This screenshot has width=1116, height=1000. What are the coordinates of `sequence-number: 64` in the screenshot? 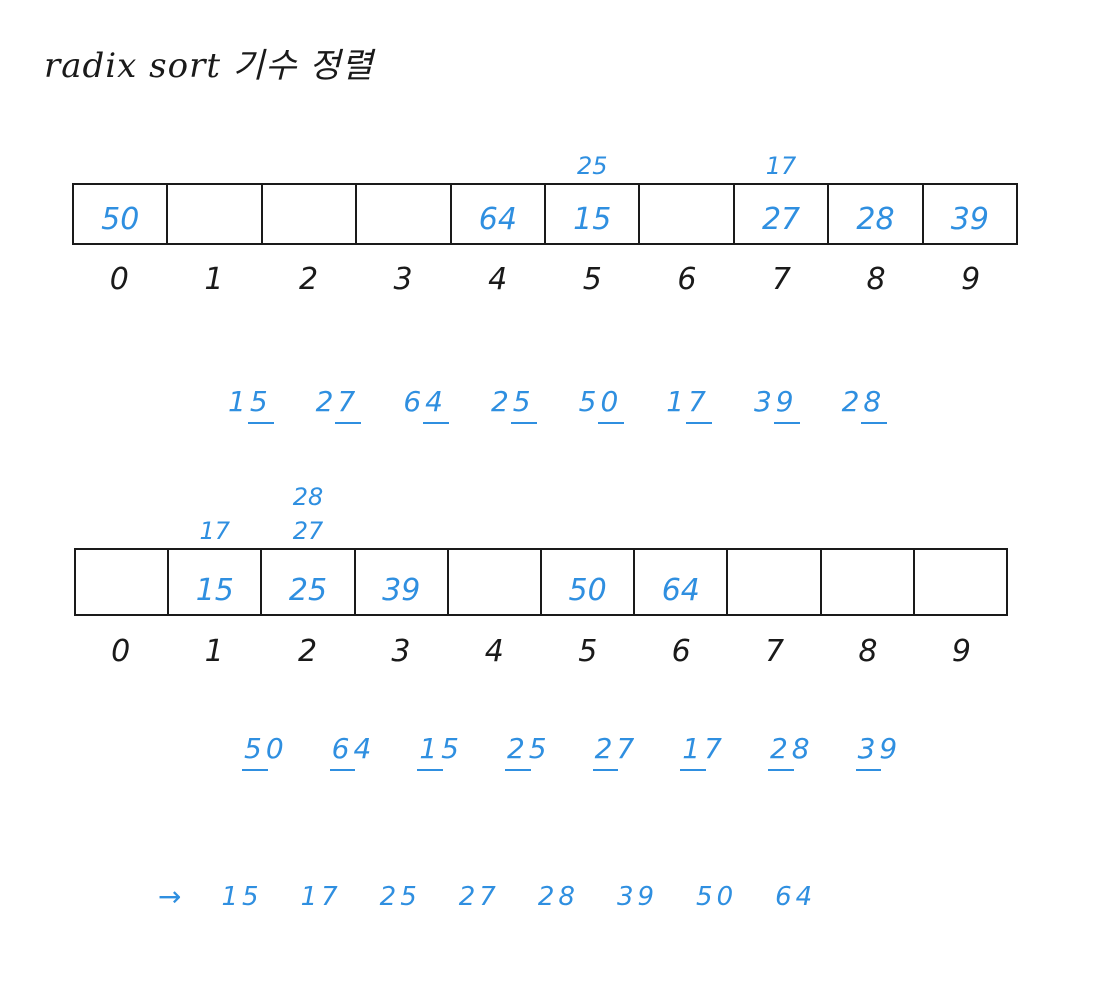 It's located at (352, 751).